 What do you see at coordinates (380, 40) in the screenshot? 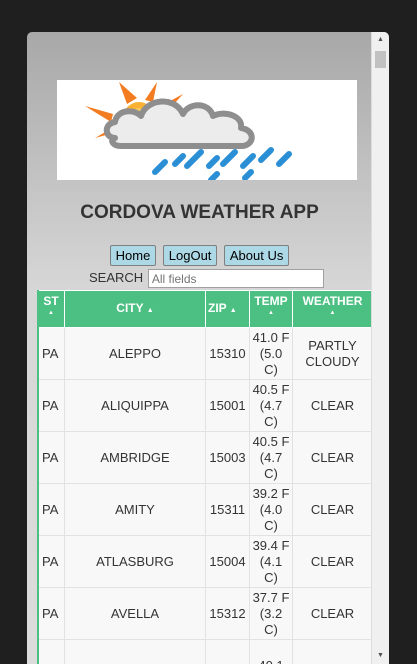
I see `scroll-up-arrow-icon: ▲` at bounding box center [380, 40].